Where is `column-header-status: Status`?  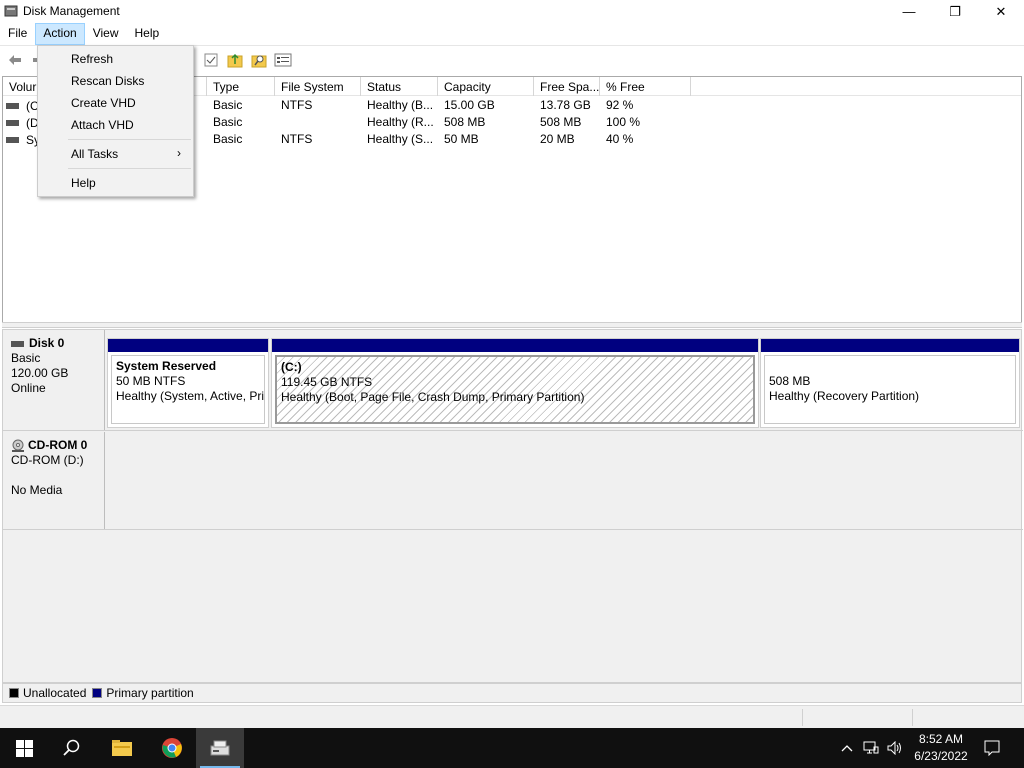
column-header-status: Status is located at coordinates (399, 86).